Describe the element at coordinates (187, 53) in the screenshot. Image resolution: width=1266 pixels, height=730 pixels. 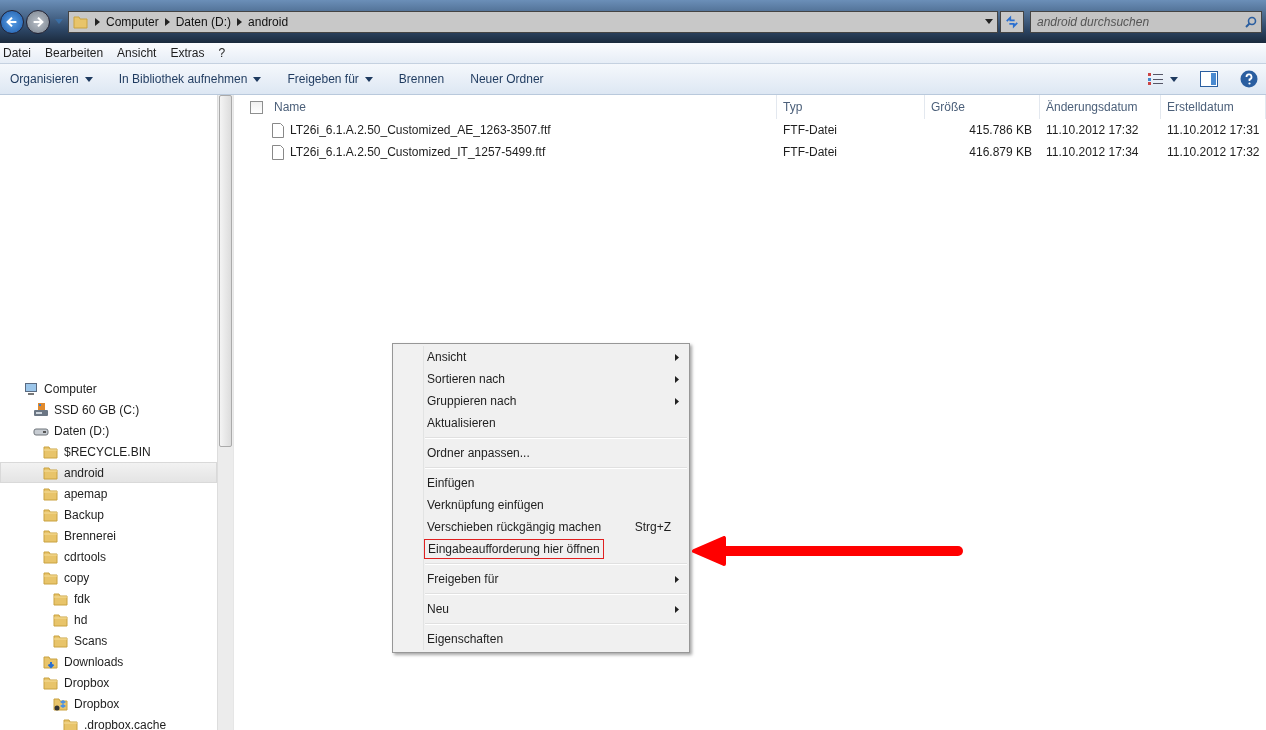
I see `menu-item: Extras` at that location.